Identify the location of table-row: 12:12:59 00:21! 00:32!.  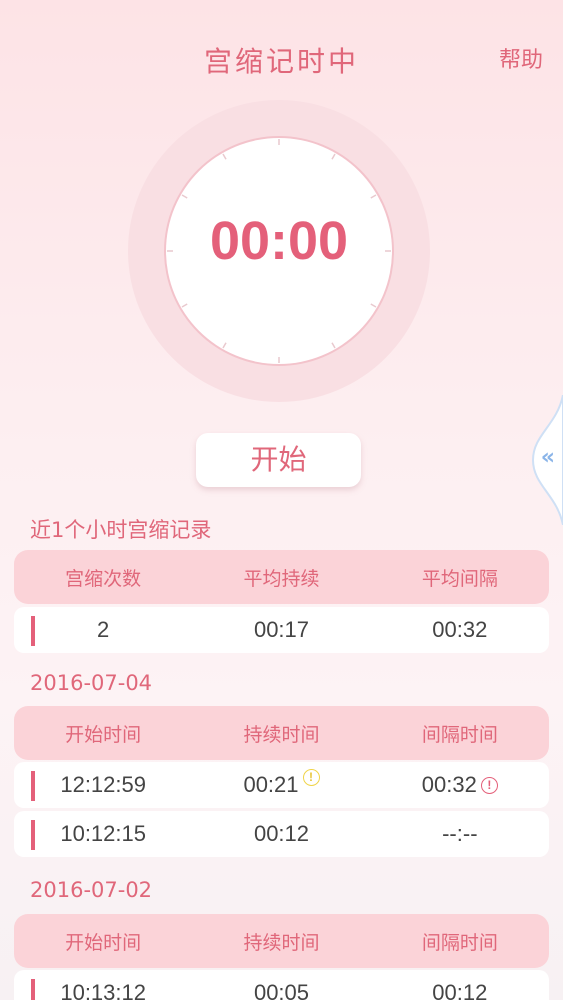
(281, 785).